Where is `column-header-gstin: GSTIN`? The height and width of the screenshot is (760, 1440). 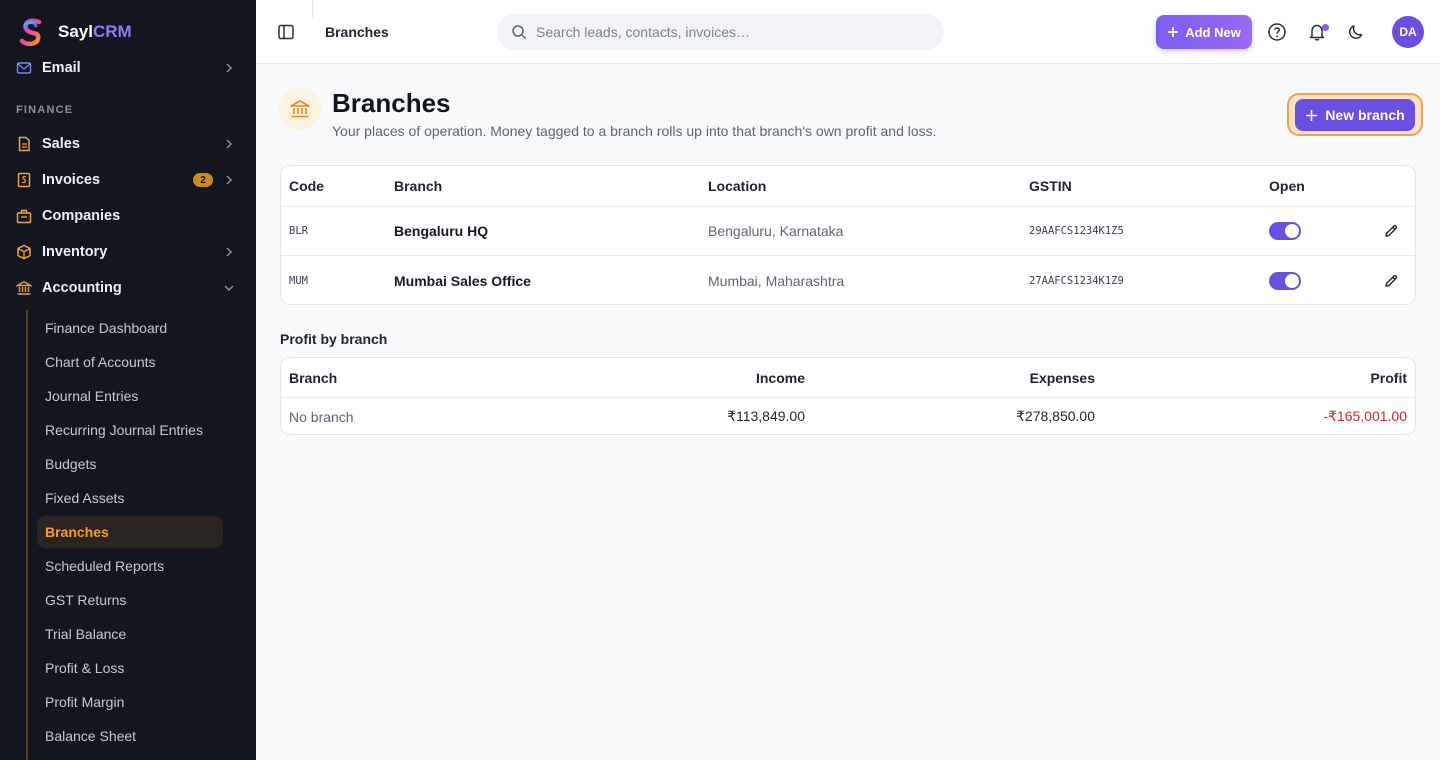
column-header-gstin: GSTIN is located at coordinates (1050, 186).